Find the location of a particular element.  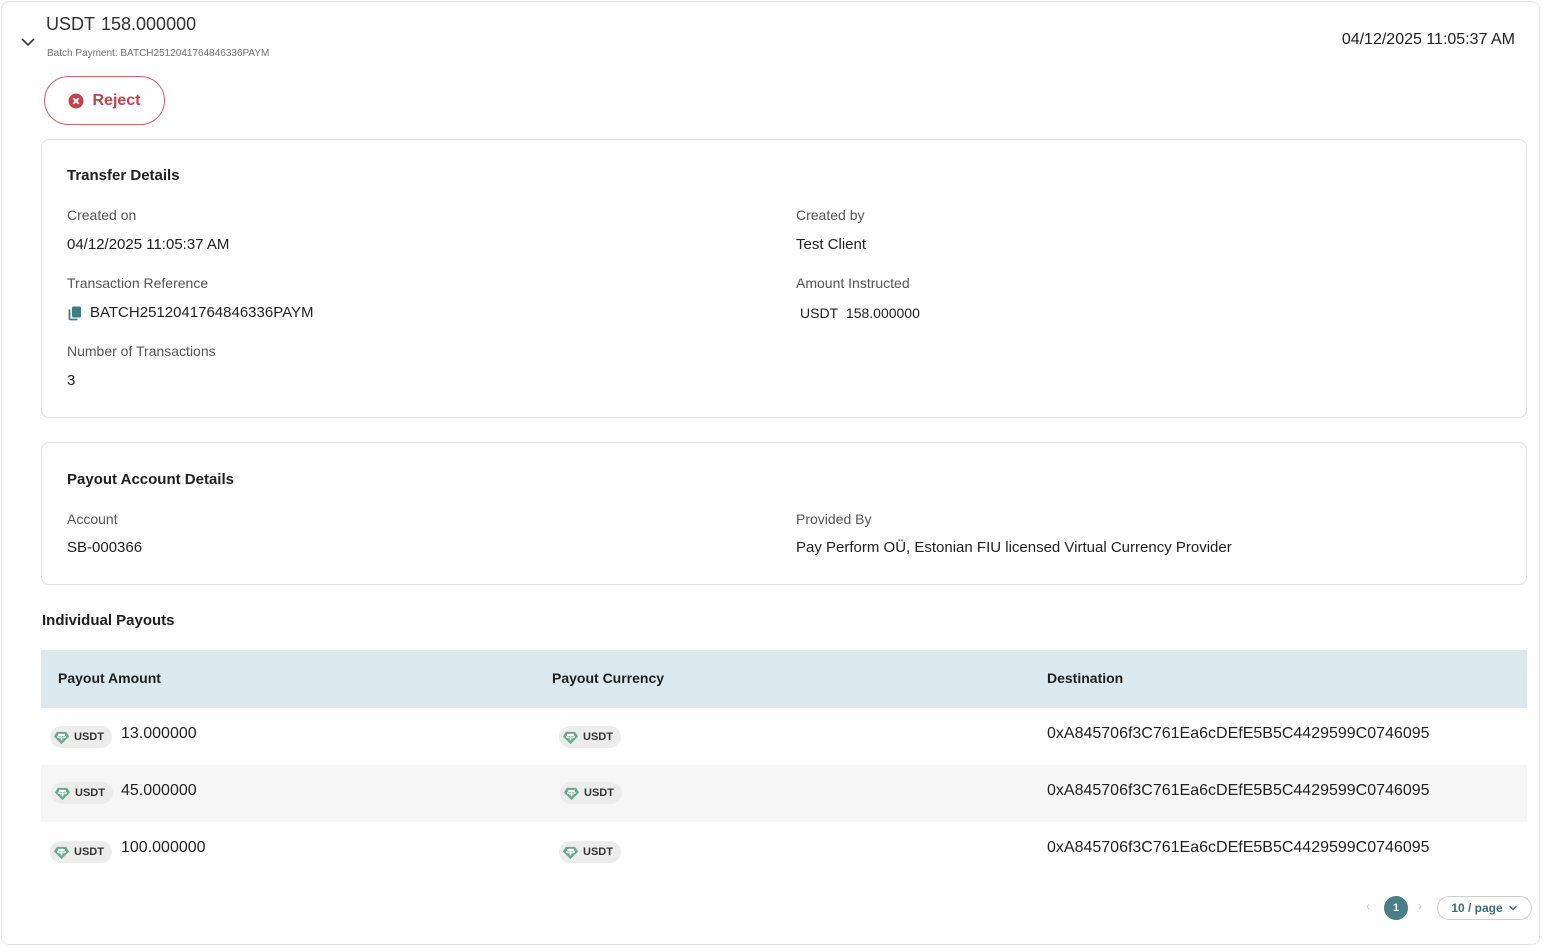

reject-label: Reject is located at coordinates (116, 100).